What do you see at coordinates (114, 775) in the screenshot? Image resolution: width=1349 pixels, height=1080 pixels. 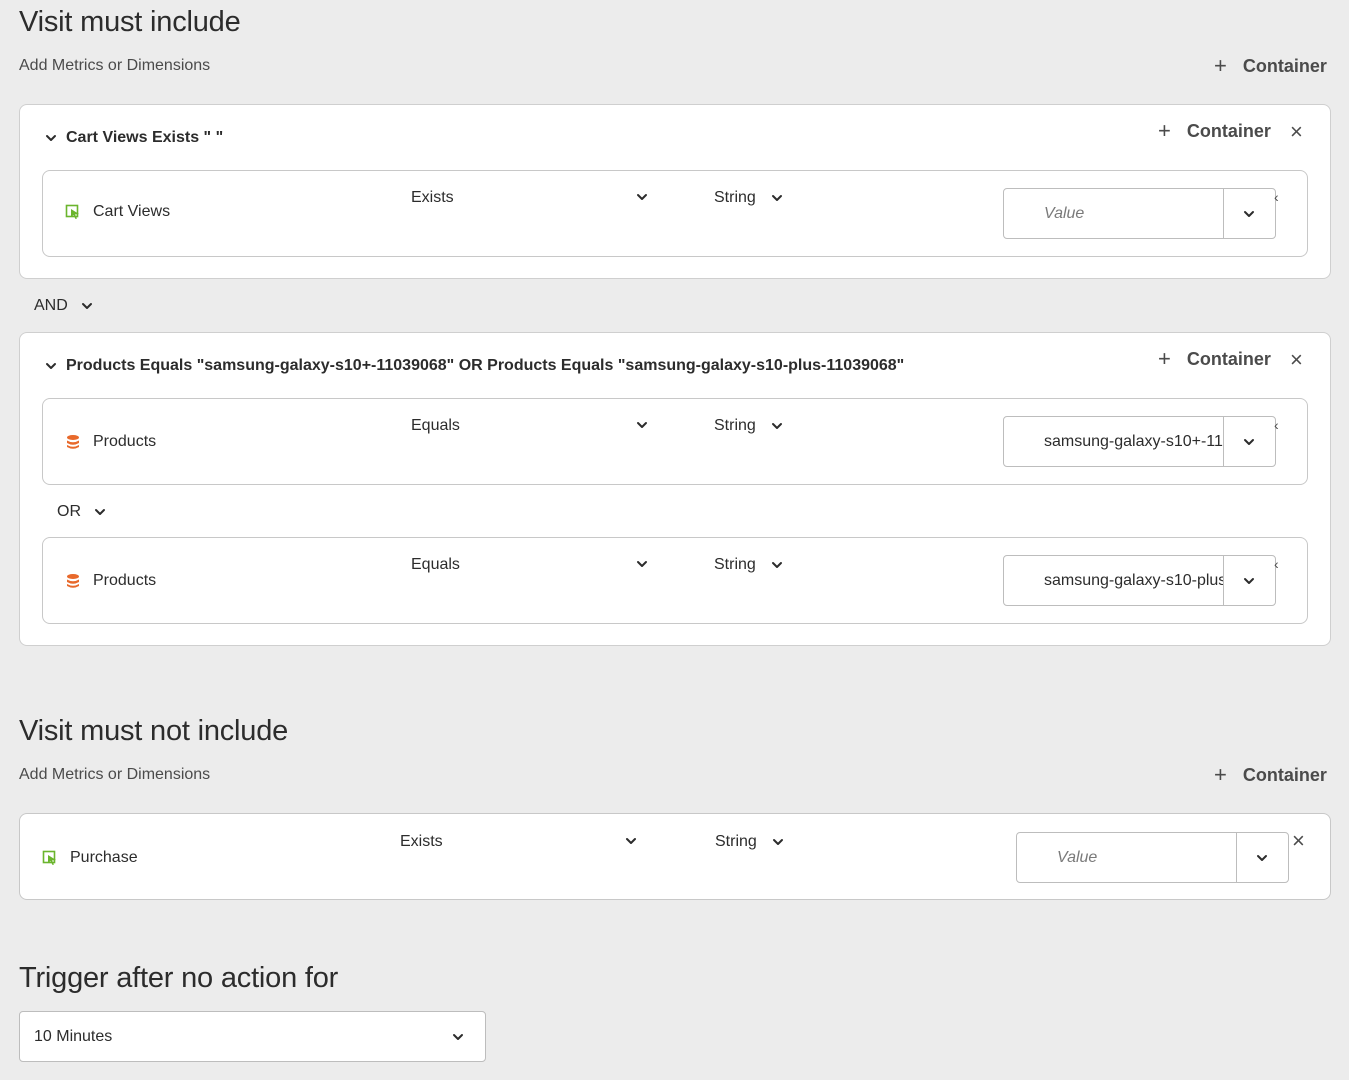 I see `exclude-add-metrics-link: Add Metrics or Dimensions` at bounding box center [114, 775].